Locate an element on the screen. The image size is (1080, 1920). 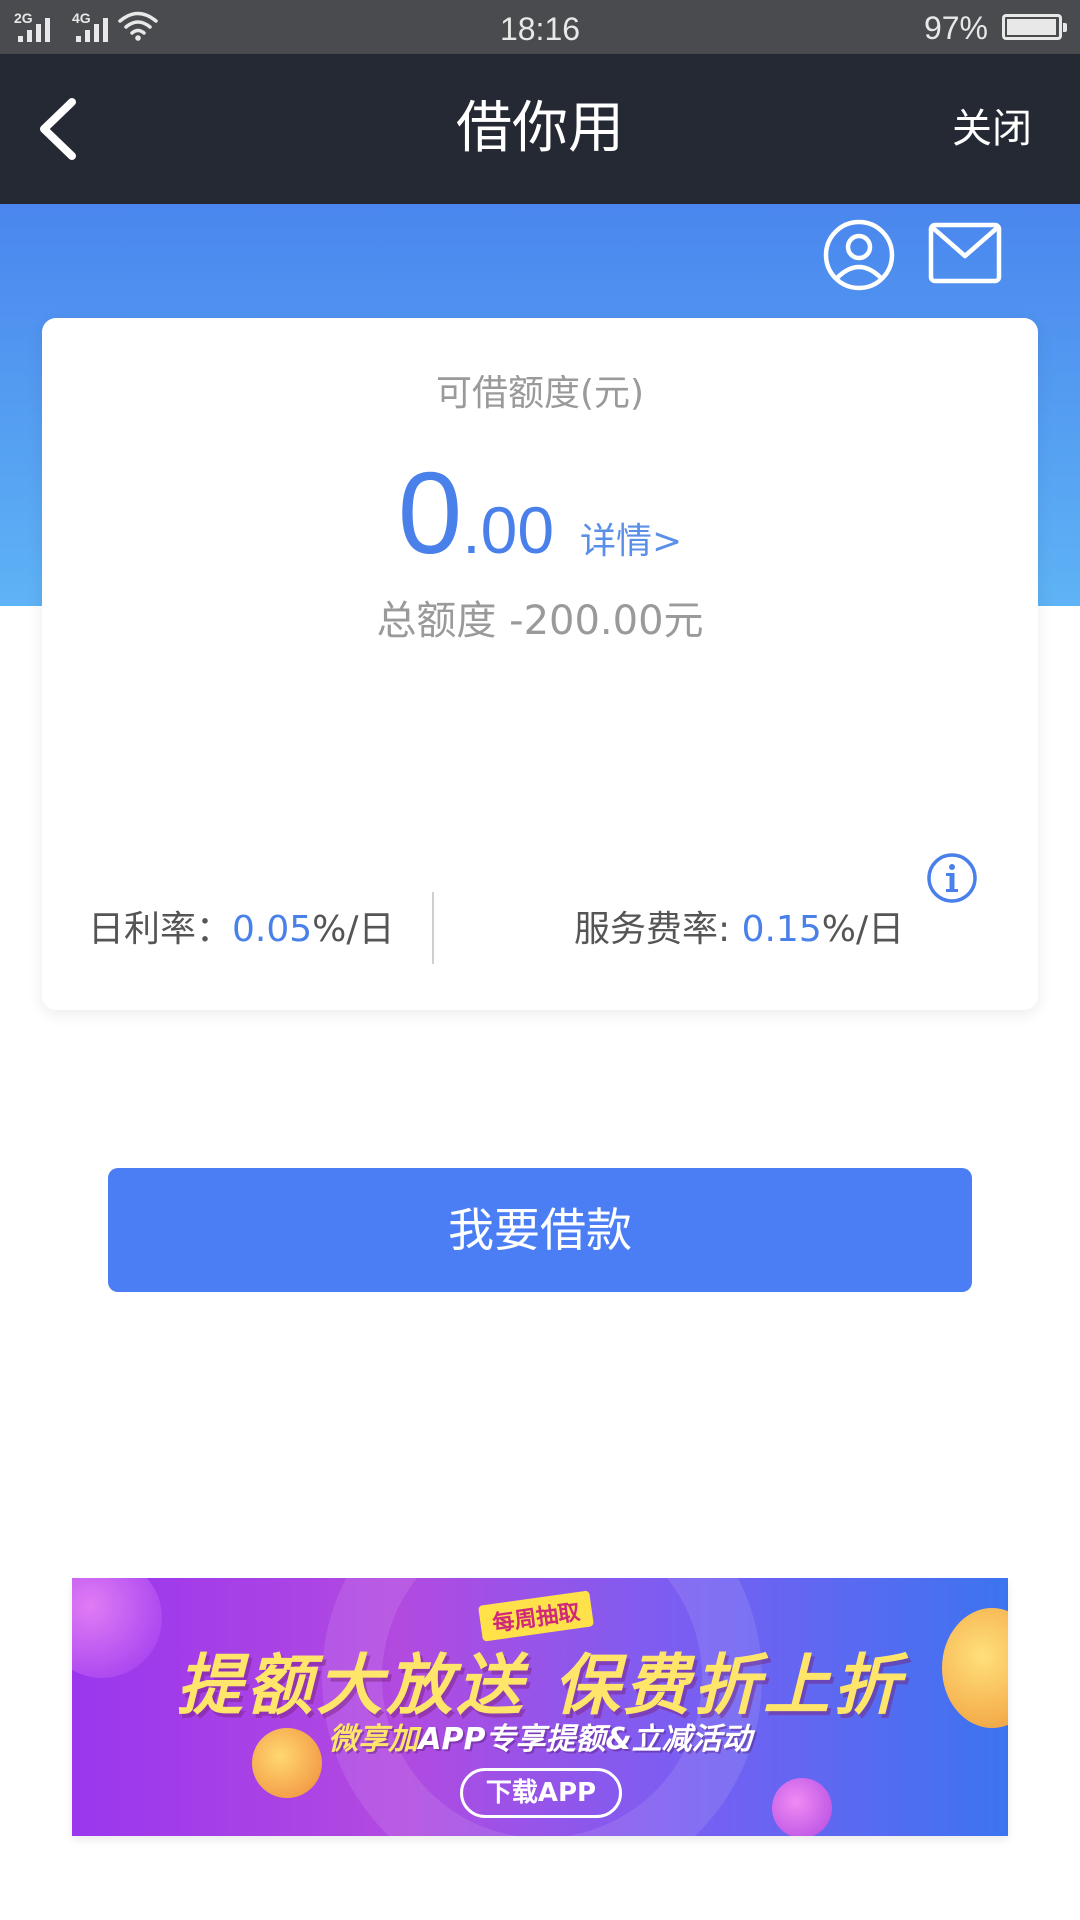
daily-rate: 日利率：0.05%/日 is located at coordinates (241, 926).